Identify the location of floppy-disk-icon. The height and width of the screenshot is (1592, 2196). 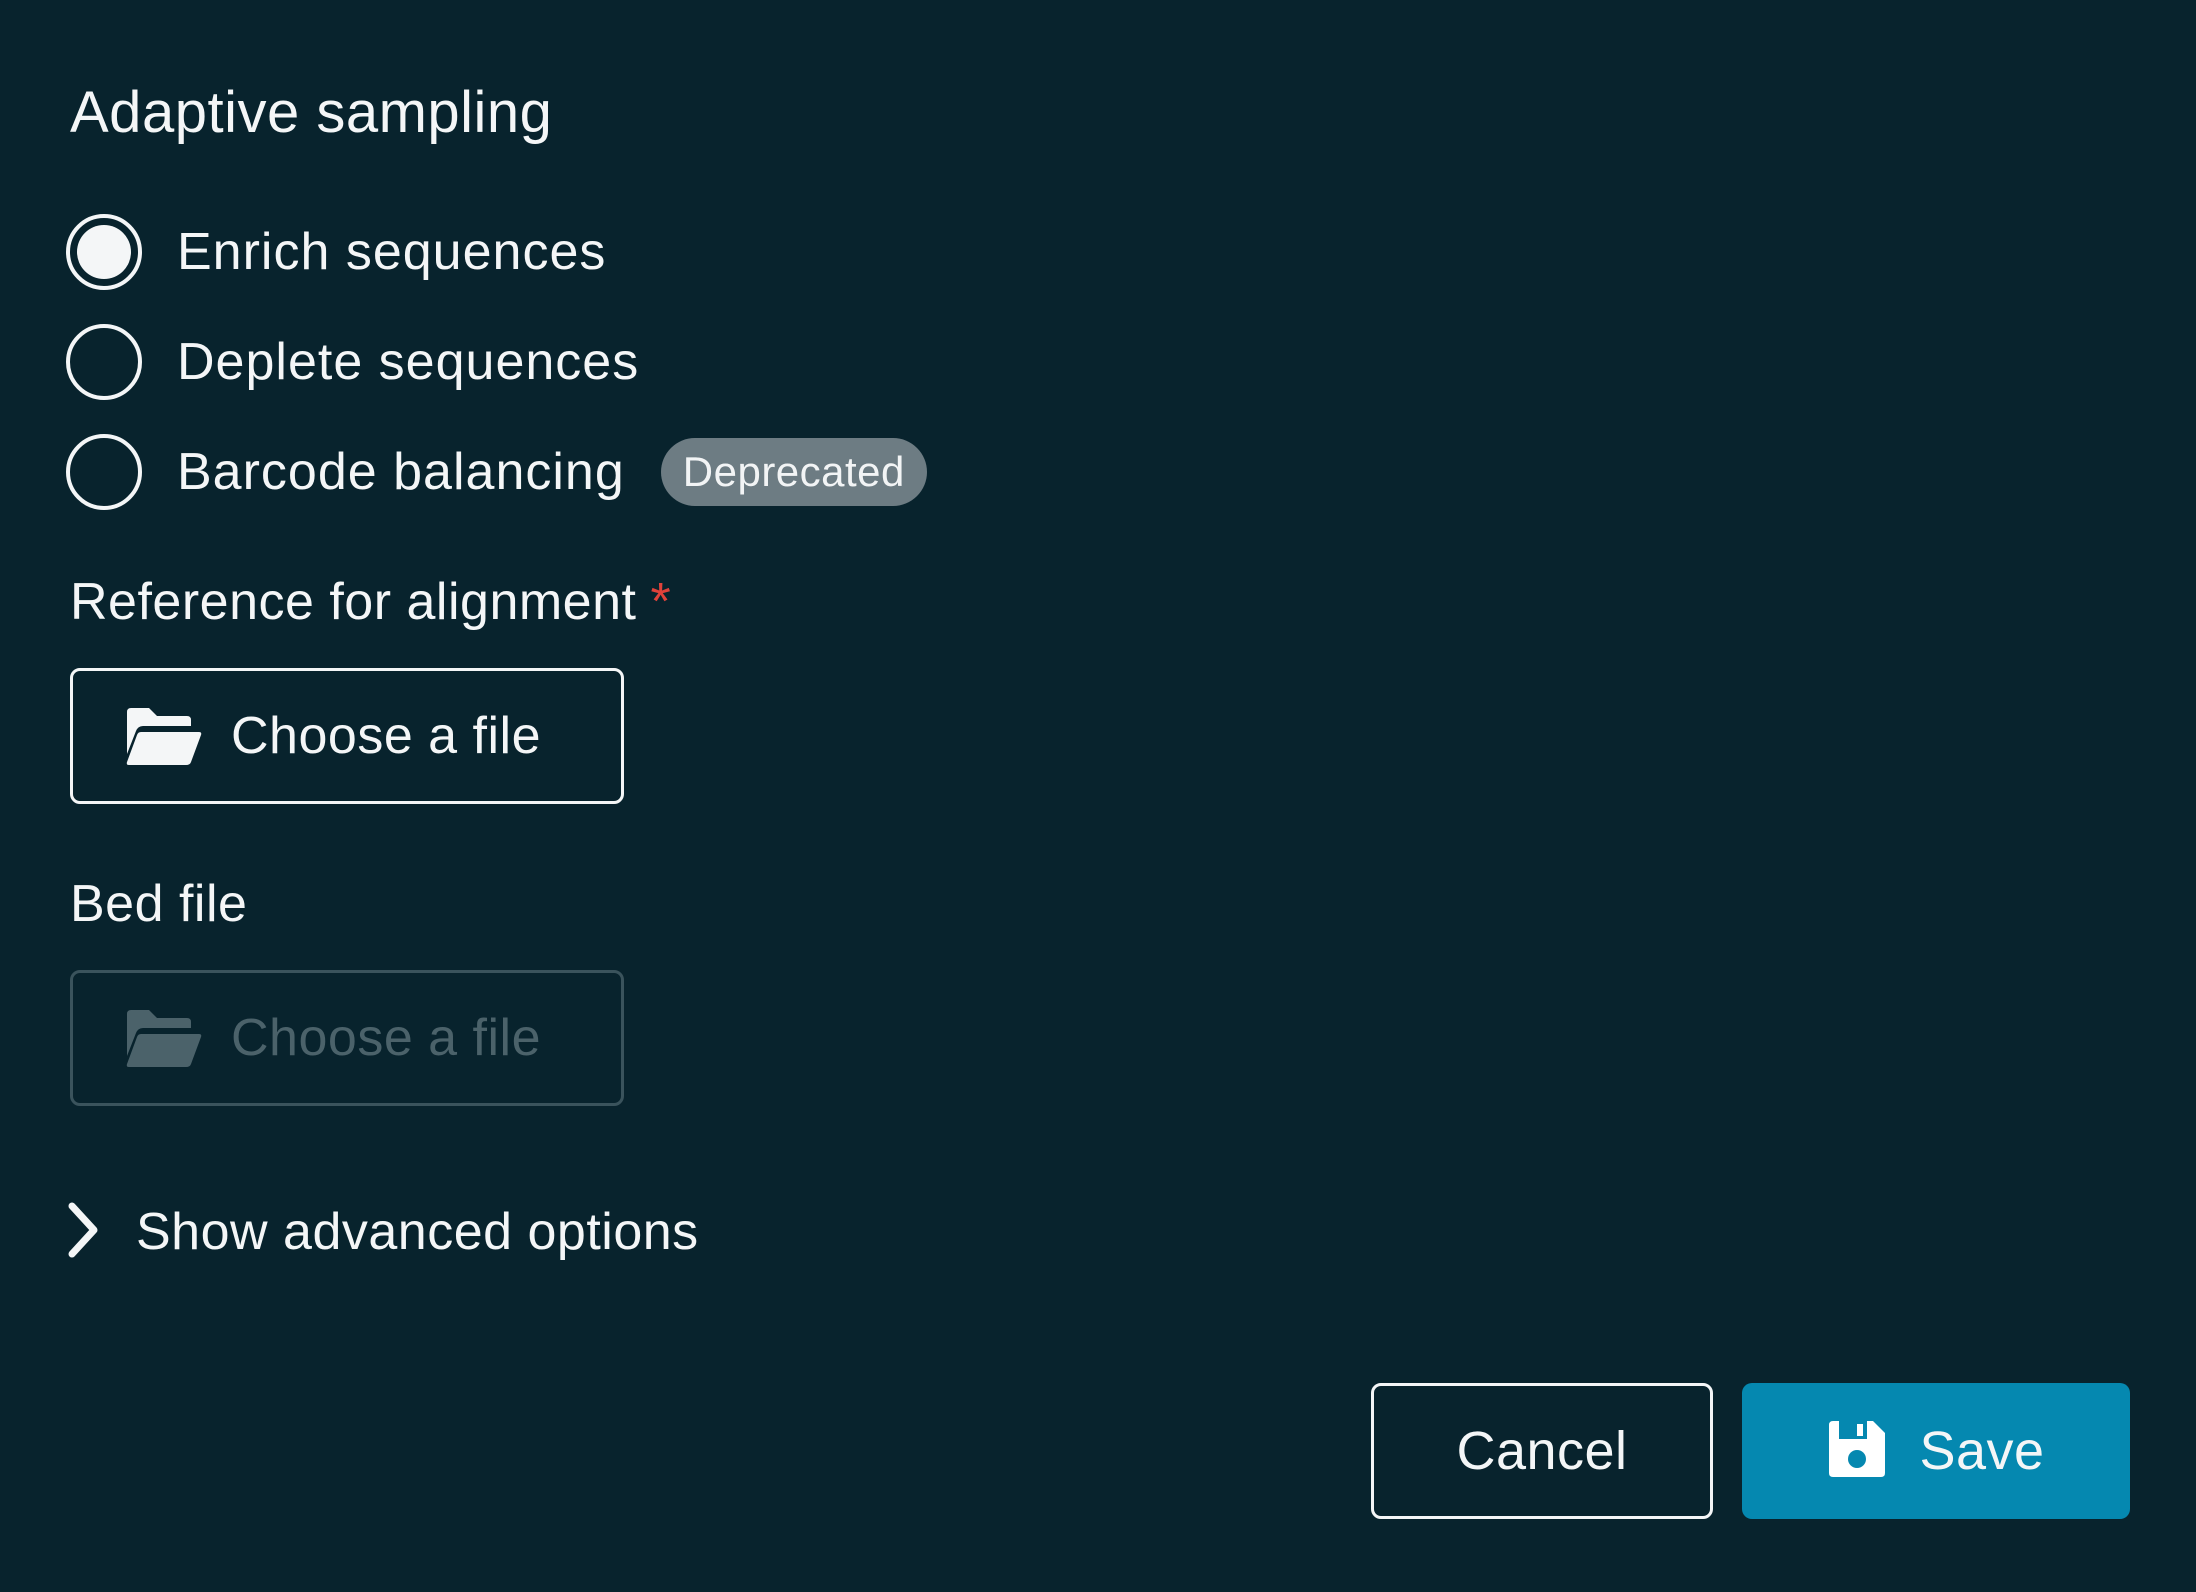
(1857, 1451).